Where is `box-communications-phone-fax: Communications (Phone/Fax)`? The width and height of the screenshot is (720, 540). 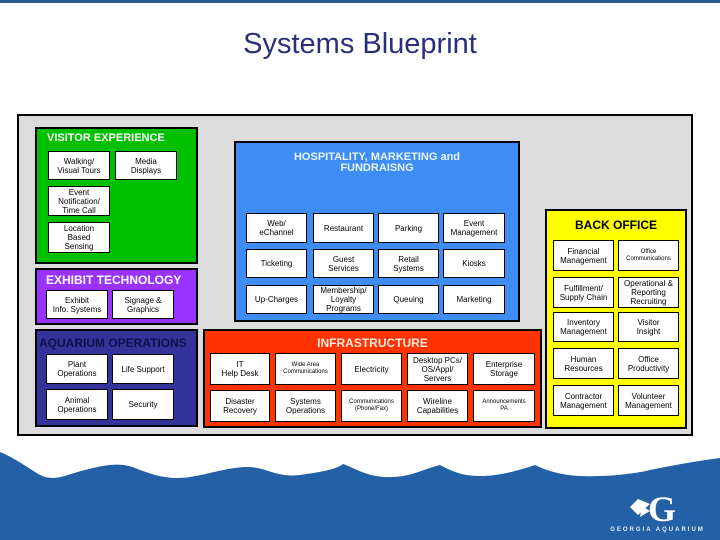 box-communications-phone-fax: Communications (Phone/Fax) is located at coordinates (371, 406).